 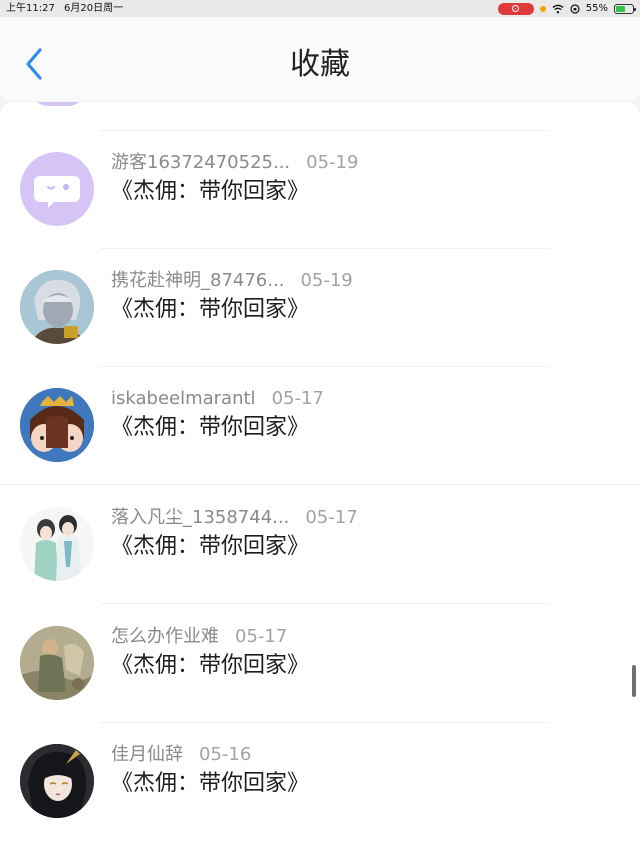 What do you see at coordinates (320, 447) in the screenshot?
I see `list-item: iskabeelmarantl 05-17 《杰佣：带你回家》` at bounding box center [320, 447].